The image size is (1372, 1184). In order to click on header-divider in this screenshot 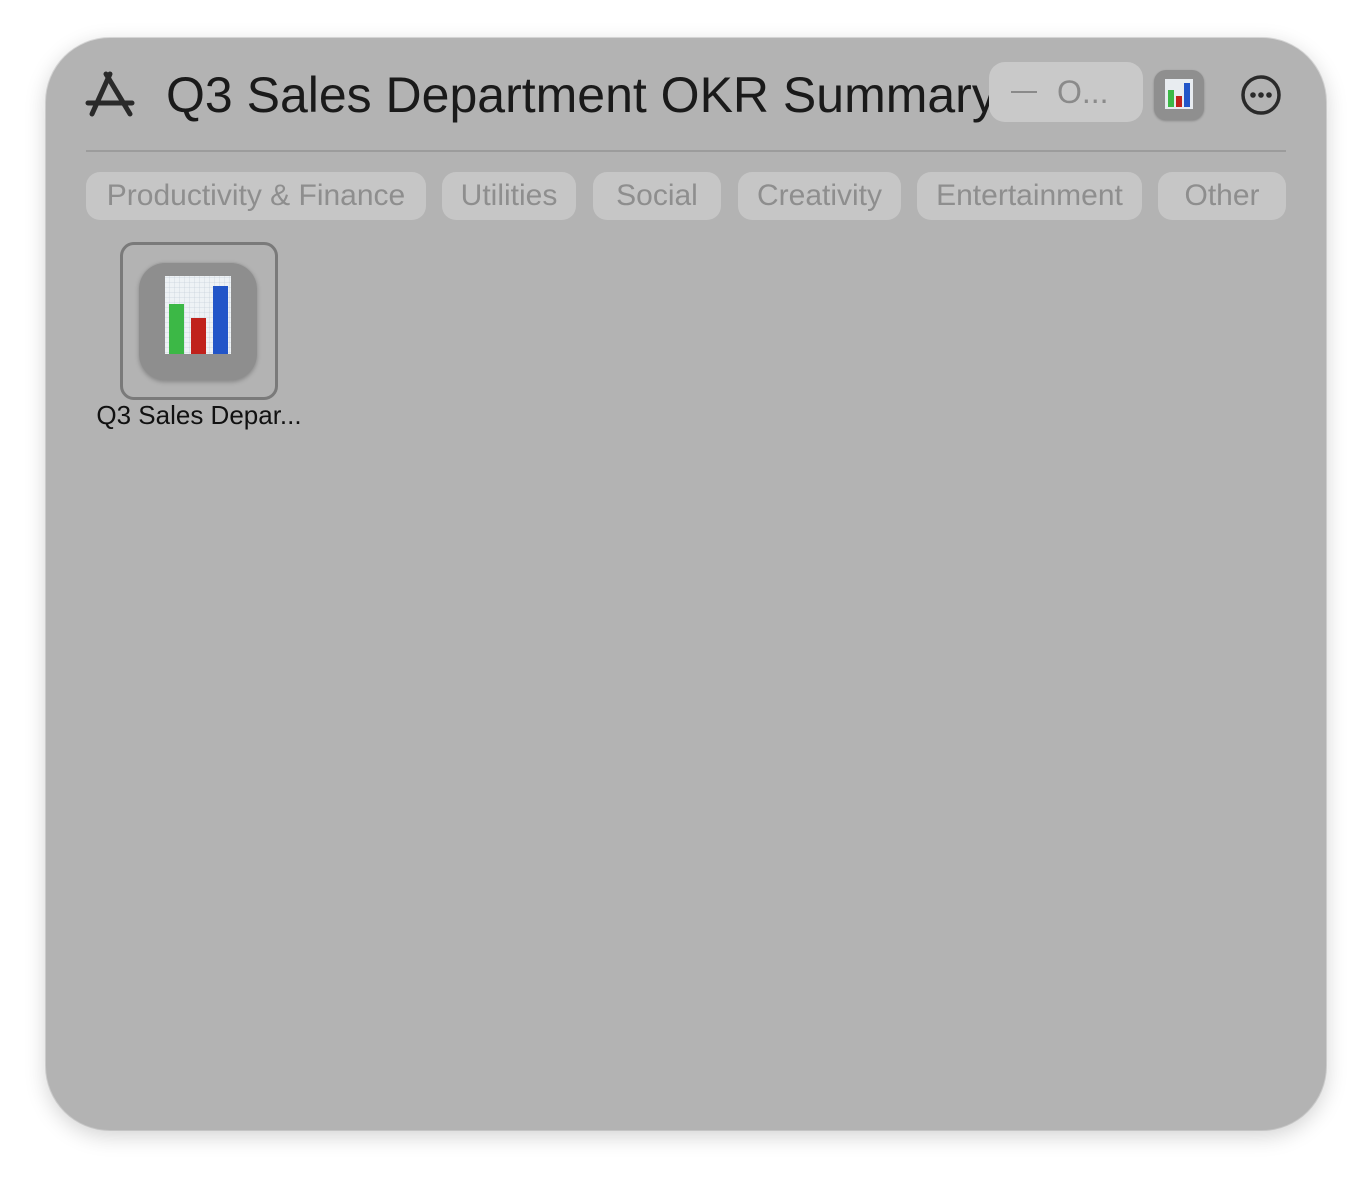, I will do `click(686, 151)`.